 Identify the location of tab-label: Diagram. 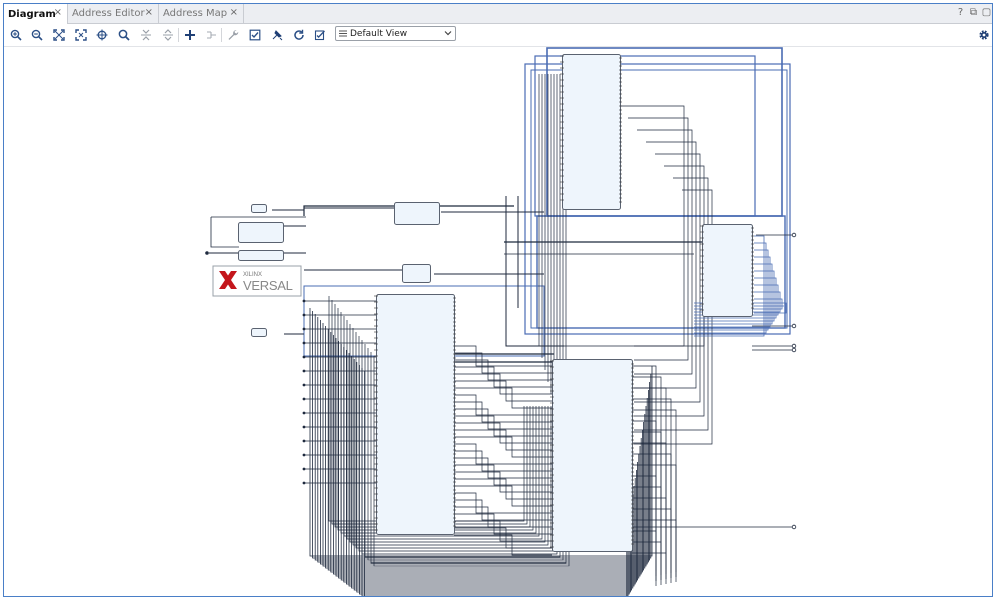
(32, 14).